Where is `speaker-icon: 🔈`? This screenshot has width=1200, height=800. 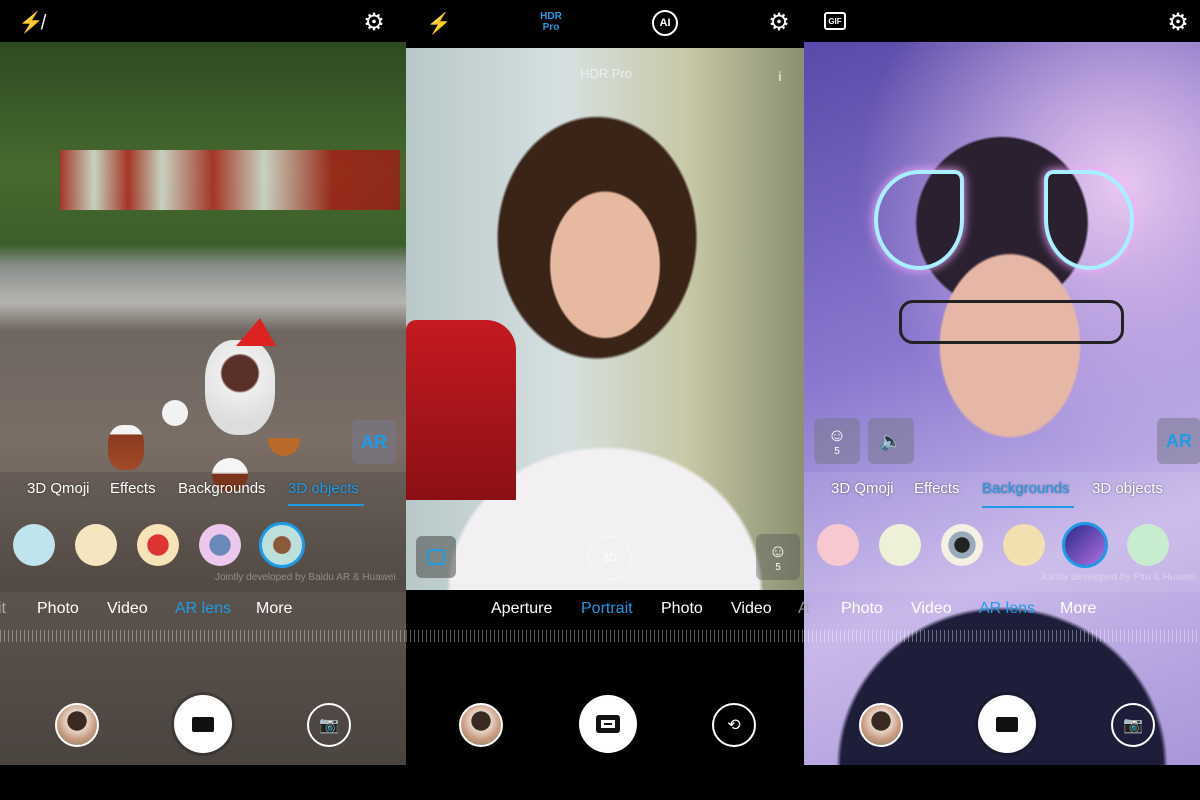 speaker-icon: 🔈 is located at coordinates (891, 440).